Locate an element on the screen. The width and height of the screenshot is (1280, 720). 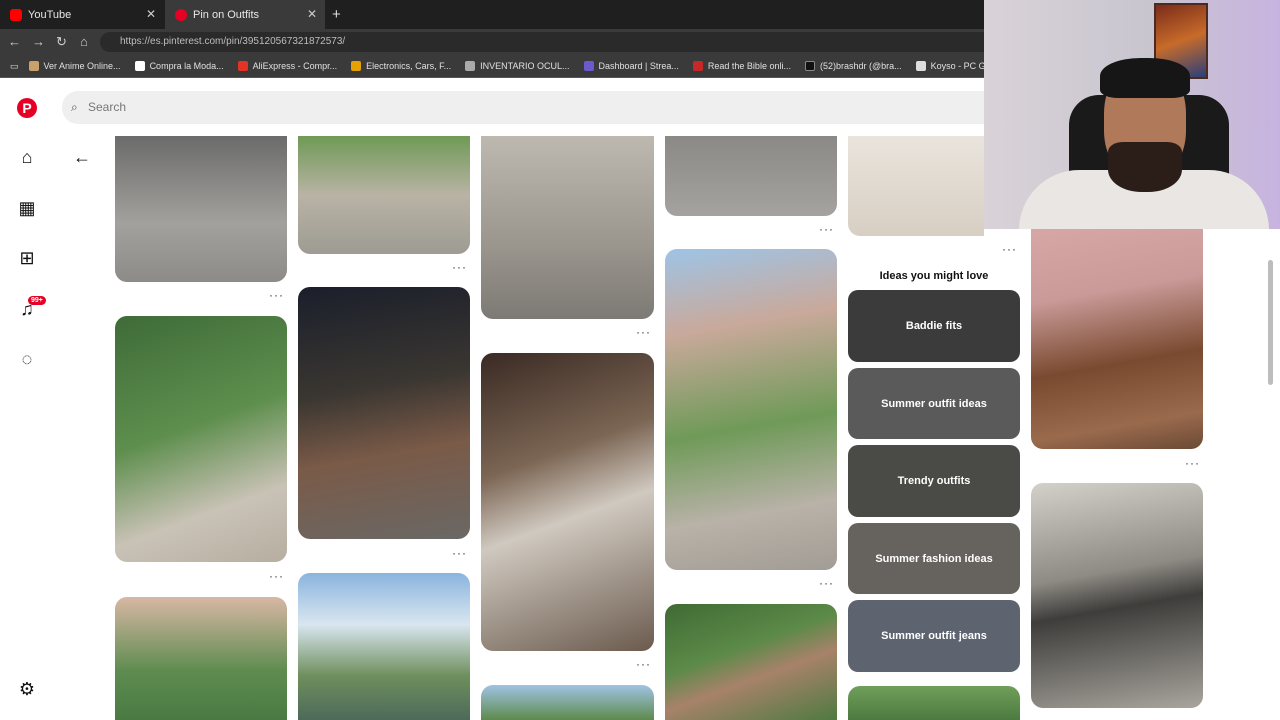
idea-summer-outfit-jeans: Summer outfit jeans is located at coordinates (934, 636).